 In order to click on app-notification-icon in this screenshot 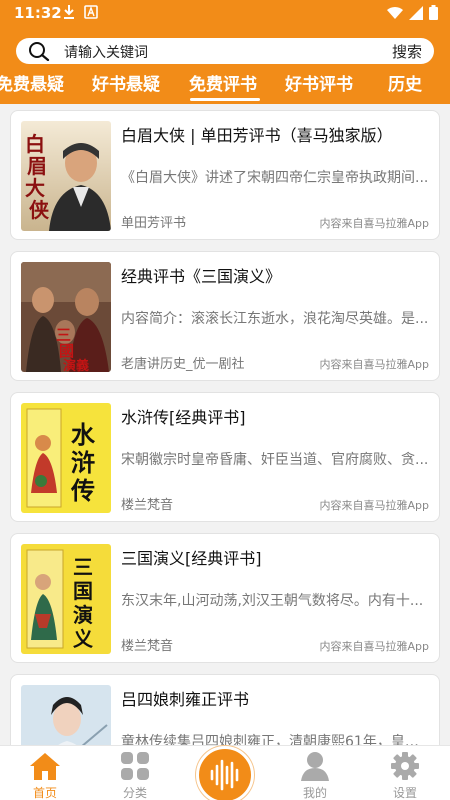, I will do `click(91, 12)`.